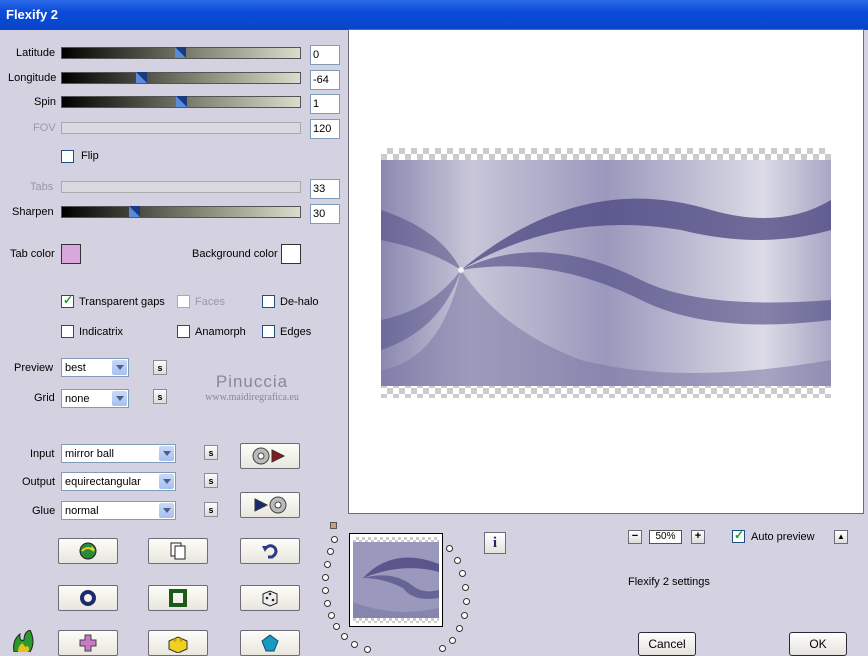 This screenshot has width=868, height=656. I want to click on random-button, so click(270, 598).